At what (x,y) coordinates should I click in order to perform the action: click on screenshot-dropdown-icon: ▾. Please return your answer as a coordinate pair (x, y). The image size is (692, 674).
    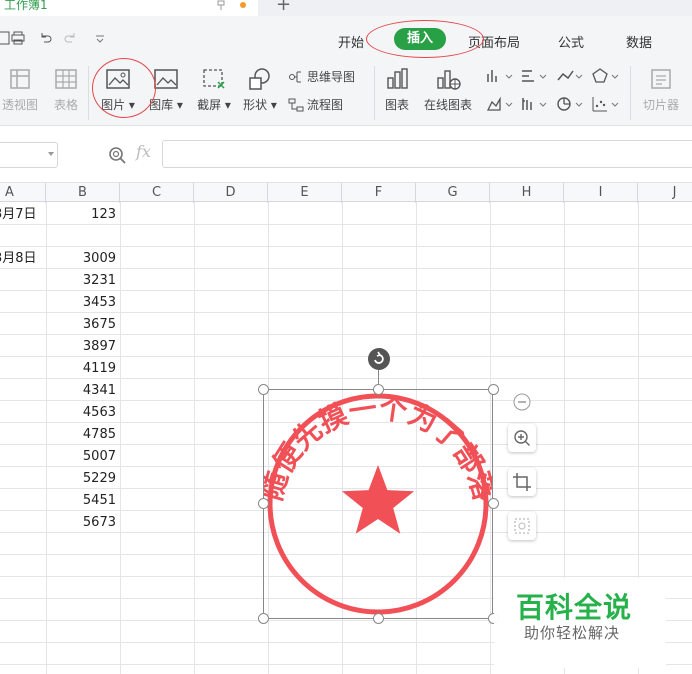
    Looking at the image, I should click on (226, 105).